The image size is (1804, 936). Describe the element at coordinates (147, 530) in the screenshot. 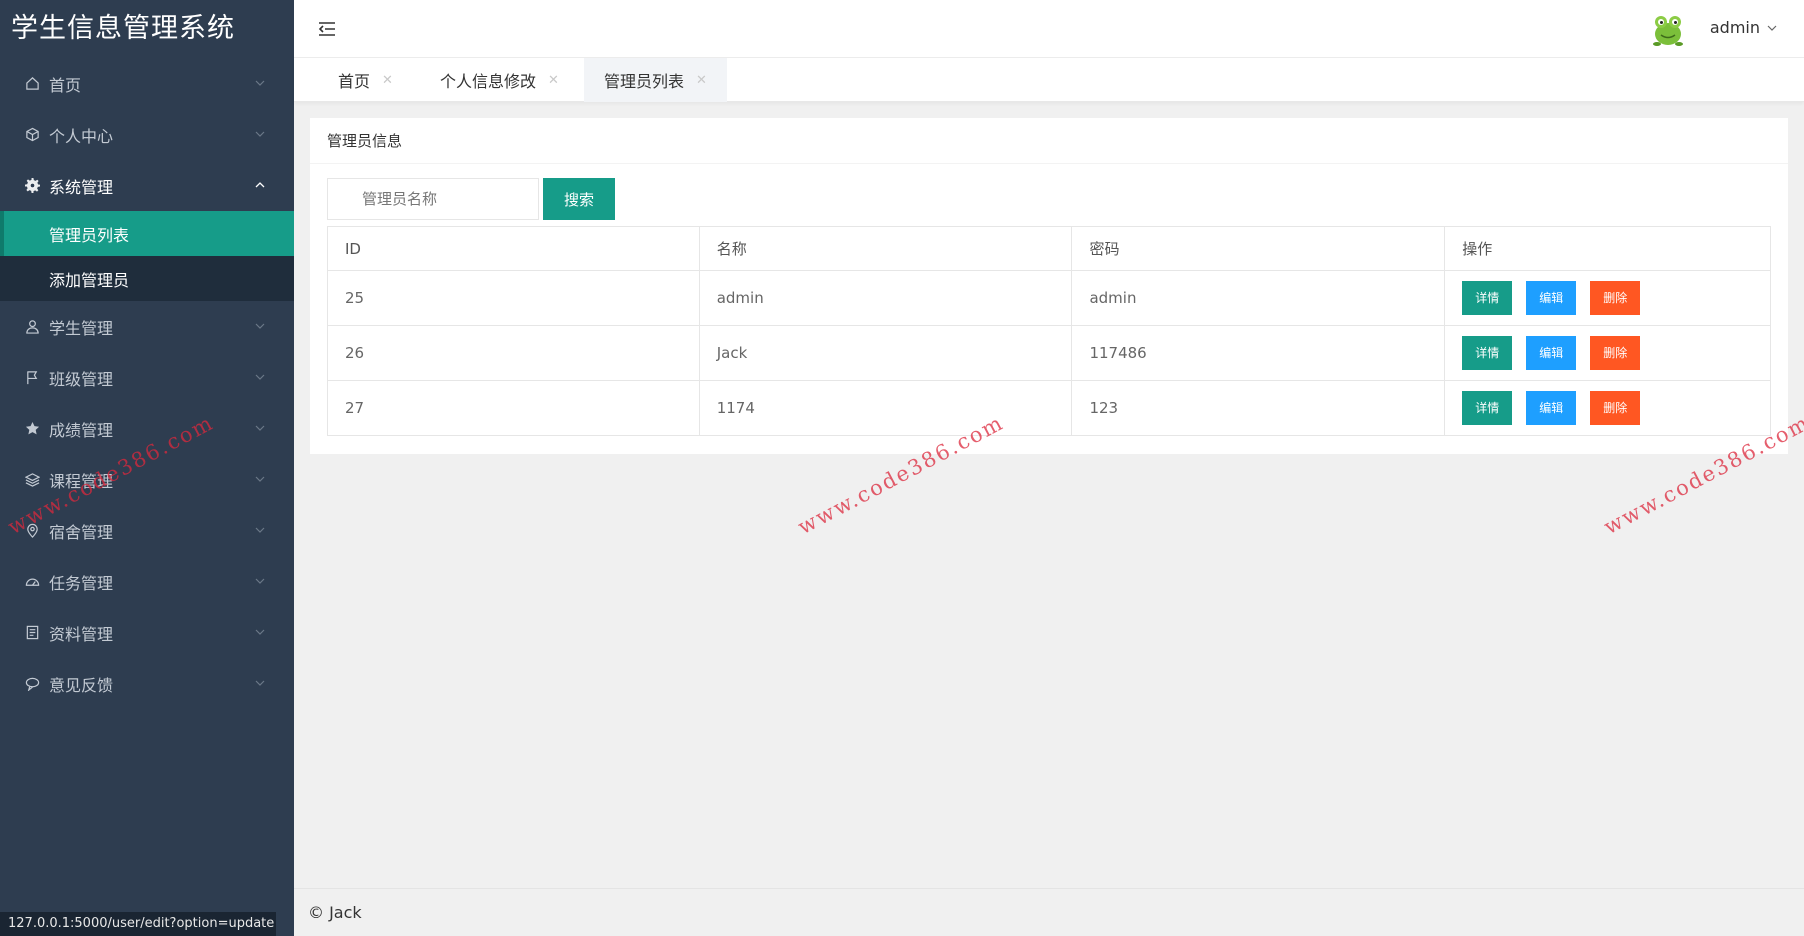

I see `sidebar-item-dorm-management: 宿舍管理` at that location.